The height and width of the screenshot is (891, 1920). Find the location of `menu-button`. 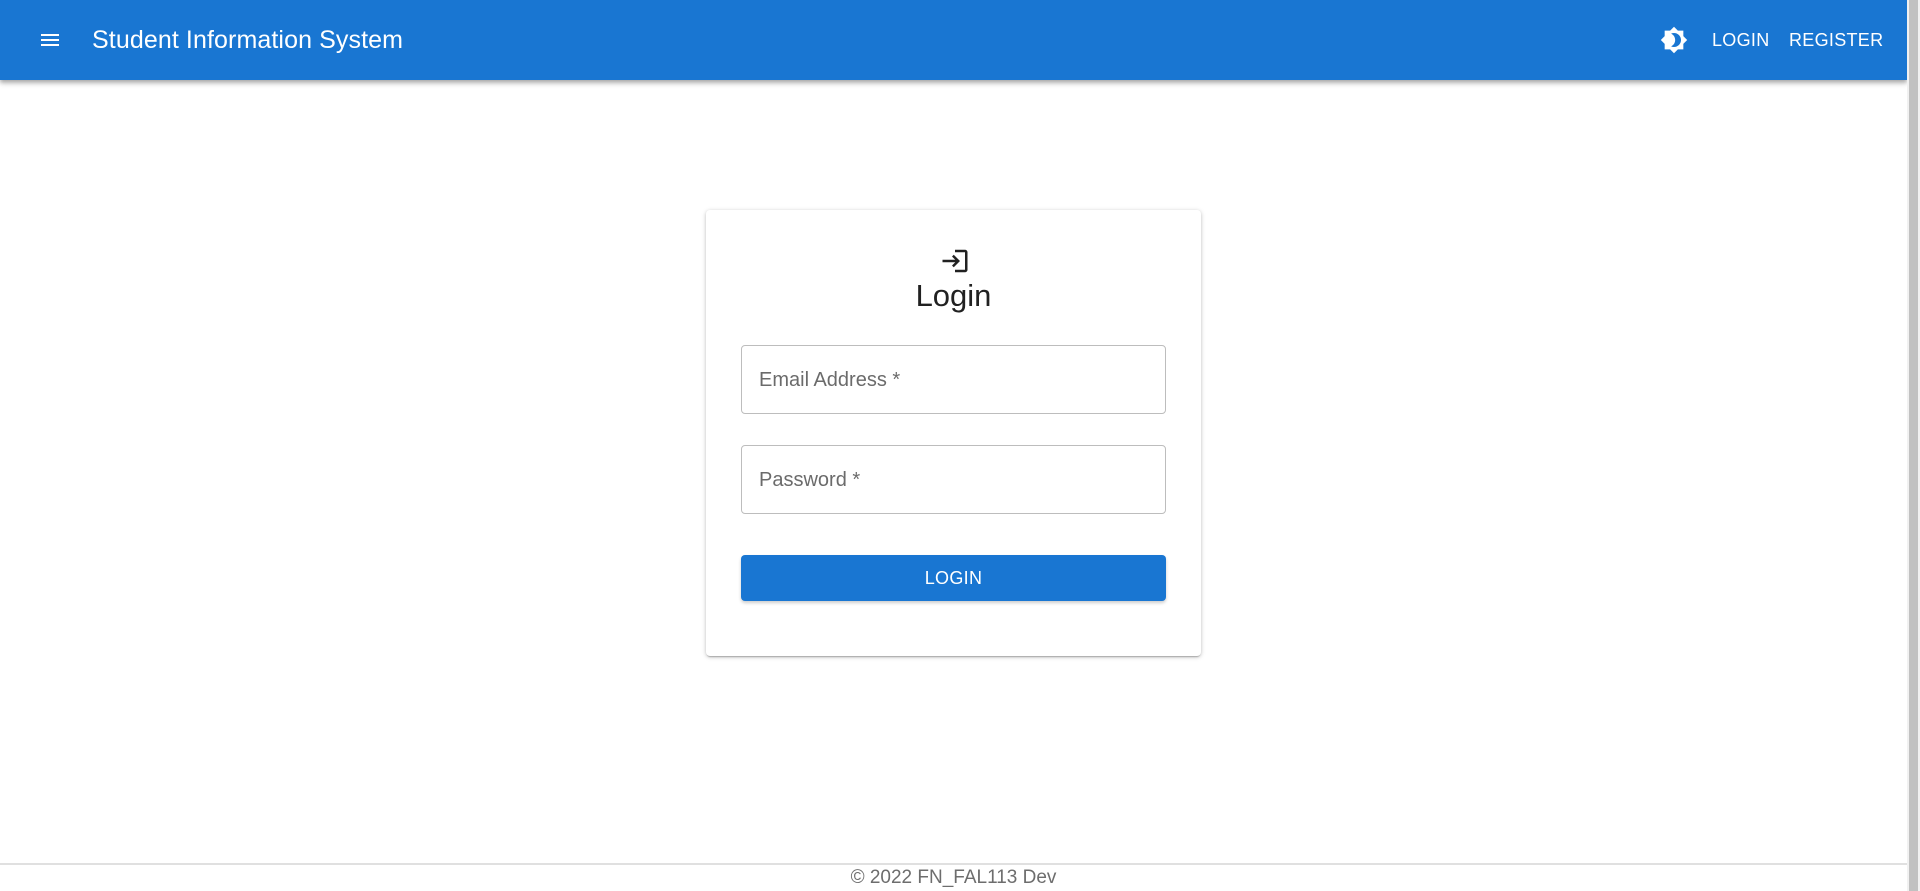

menu-button is located at coordinates (50, 40).